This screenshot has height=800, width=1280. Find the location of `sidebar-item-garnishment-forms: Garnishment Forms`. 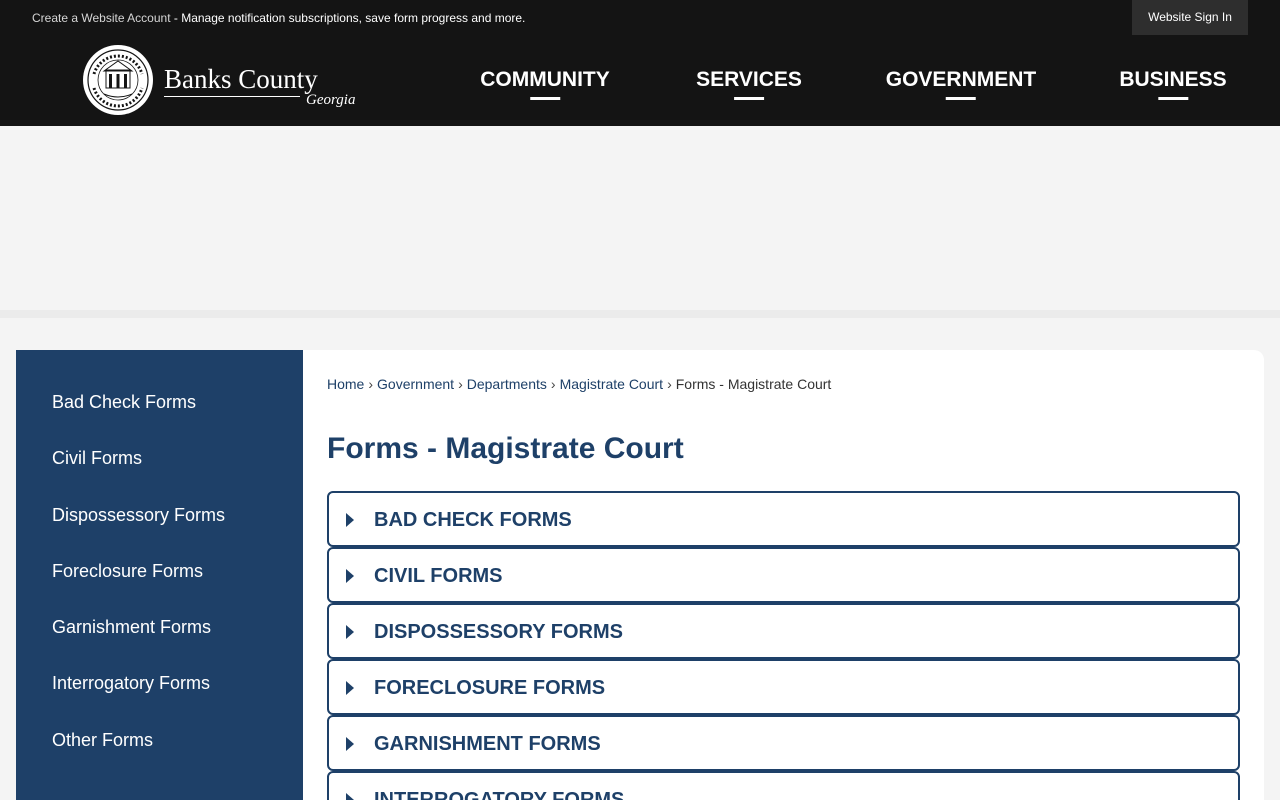

sidebar-item-garnishment-forms: Garnishment Forms is located at coordinates (131, 627).